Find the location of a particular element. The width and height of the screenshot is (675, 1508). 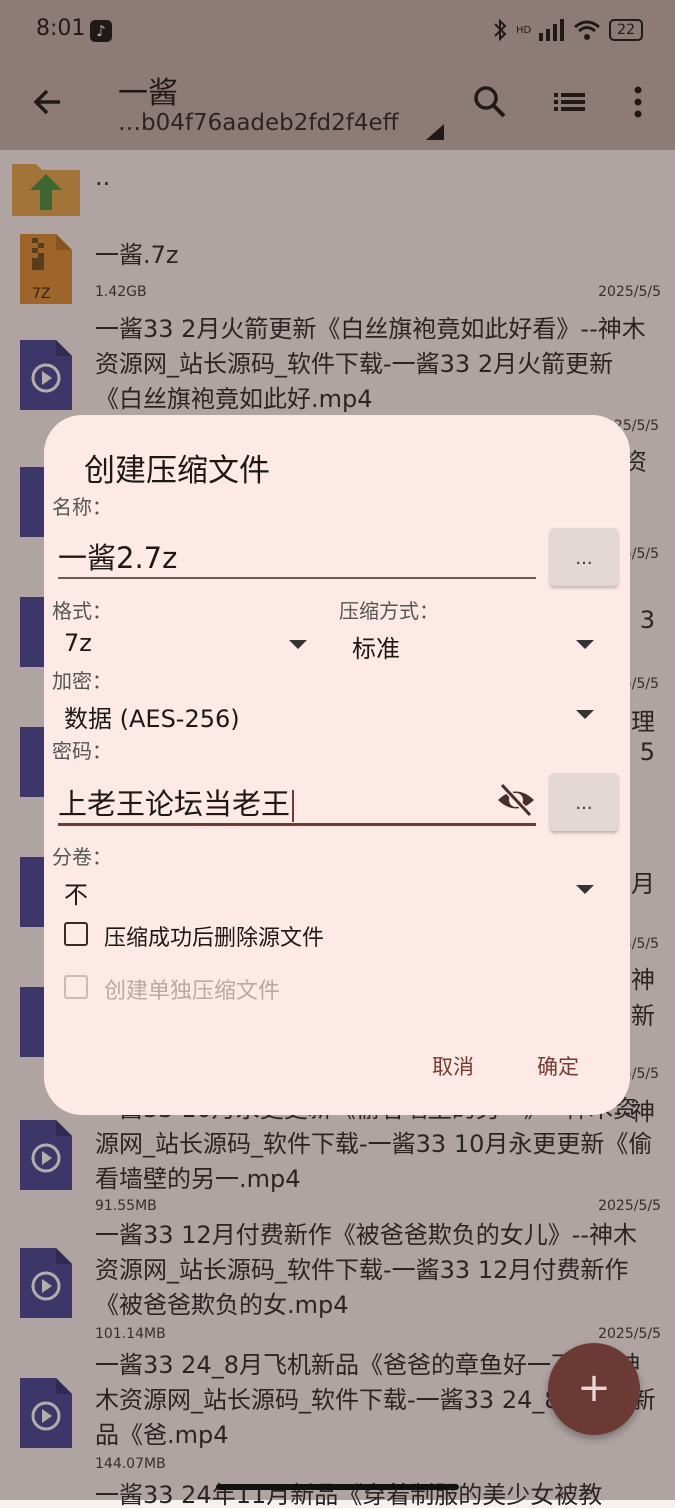

dialog-title: 创建压缩文件 is located at coordinates (177, 471).